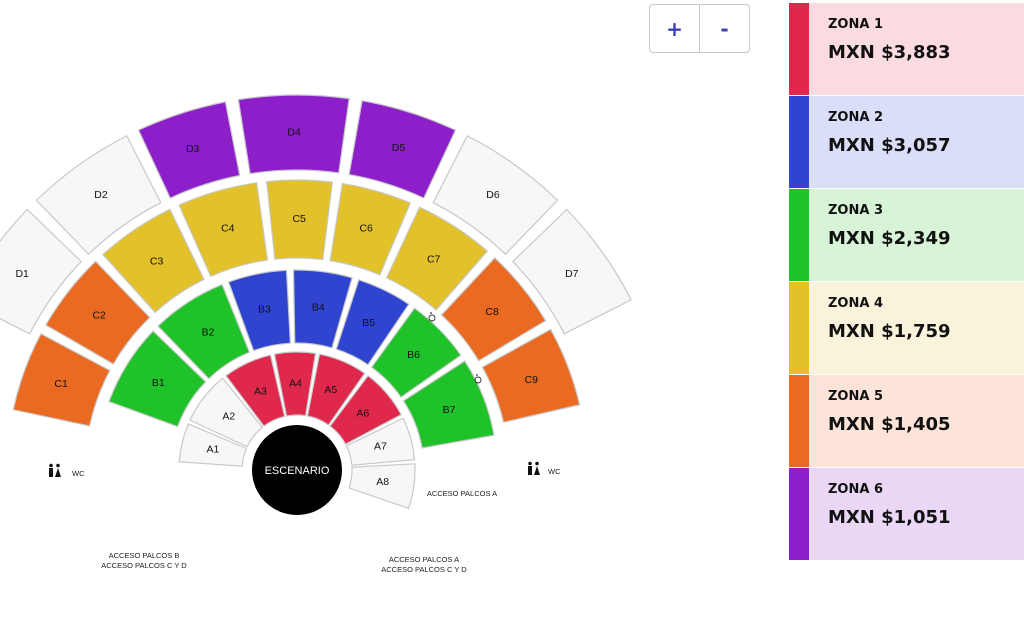  I want to click on zone-item: ZONA 5 MXN $1,405, so click(906, 421).